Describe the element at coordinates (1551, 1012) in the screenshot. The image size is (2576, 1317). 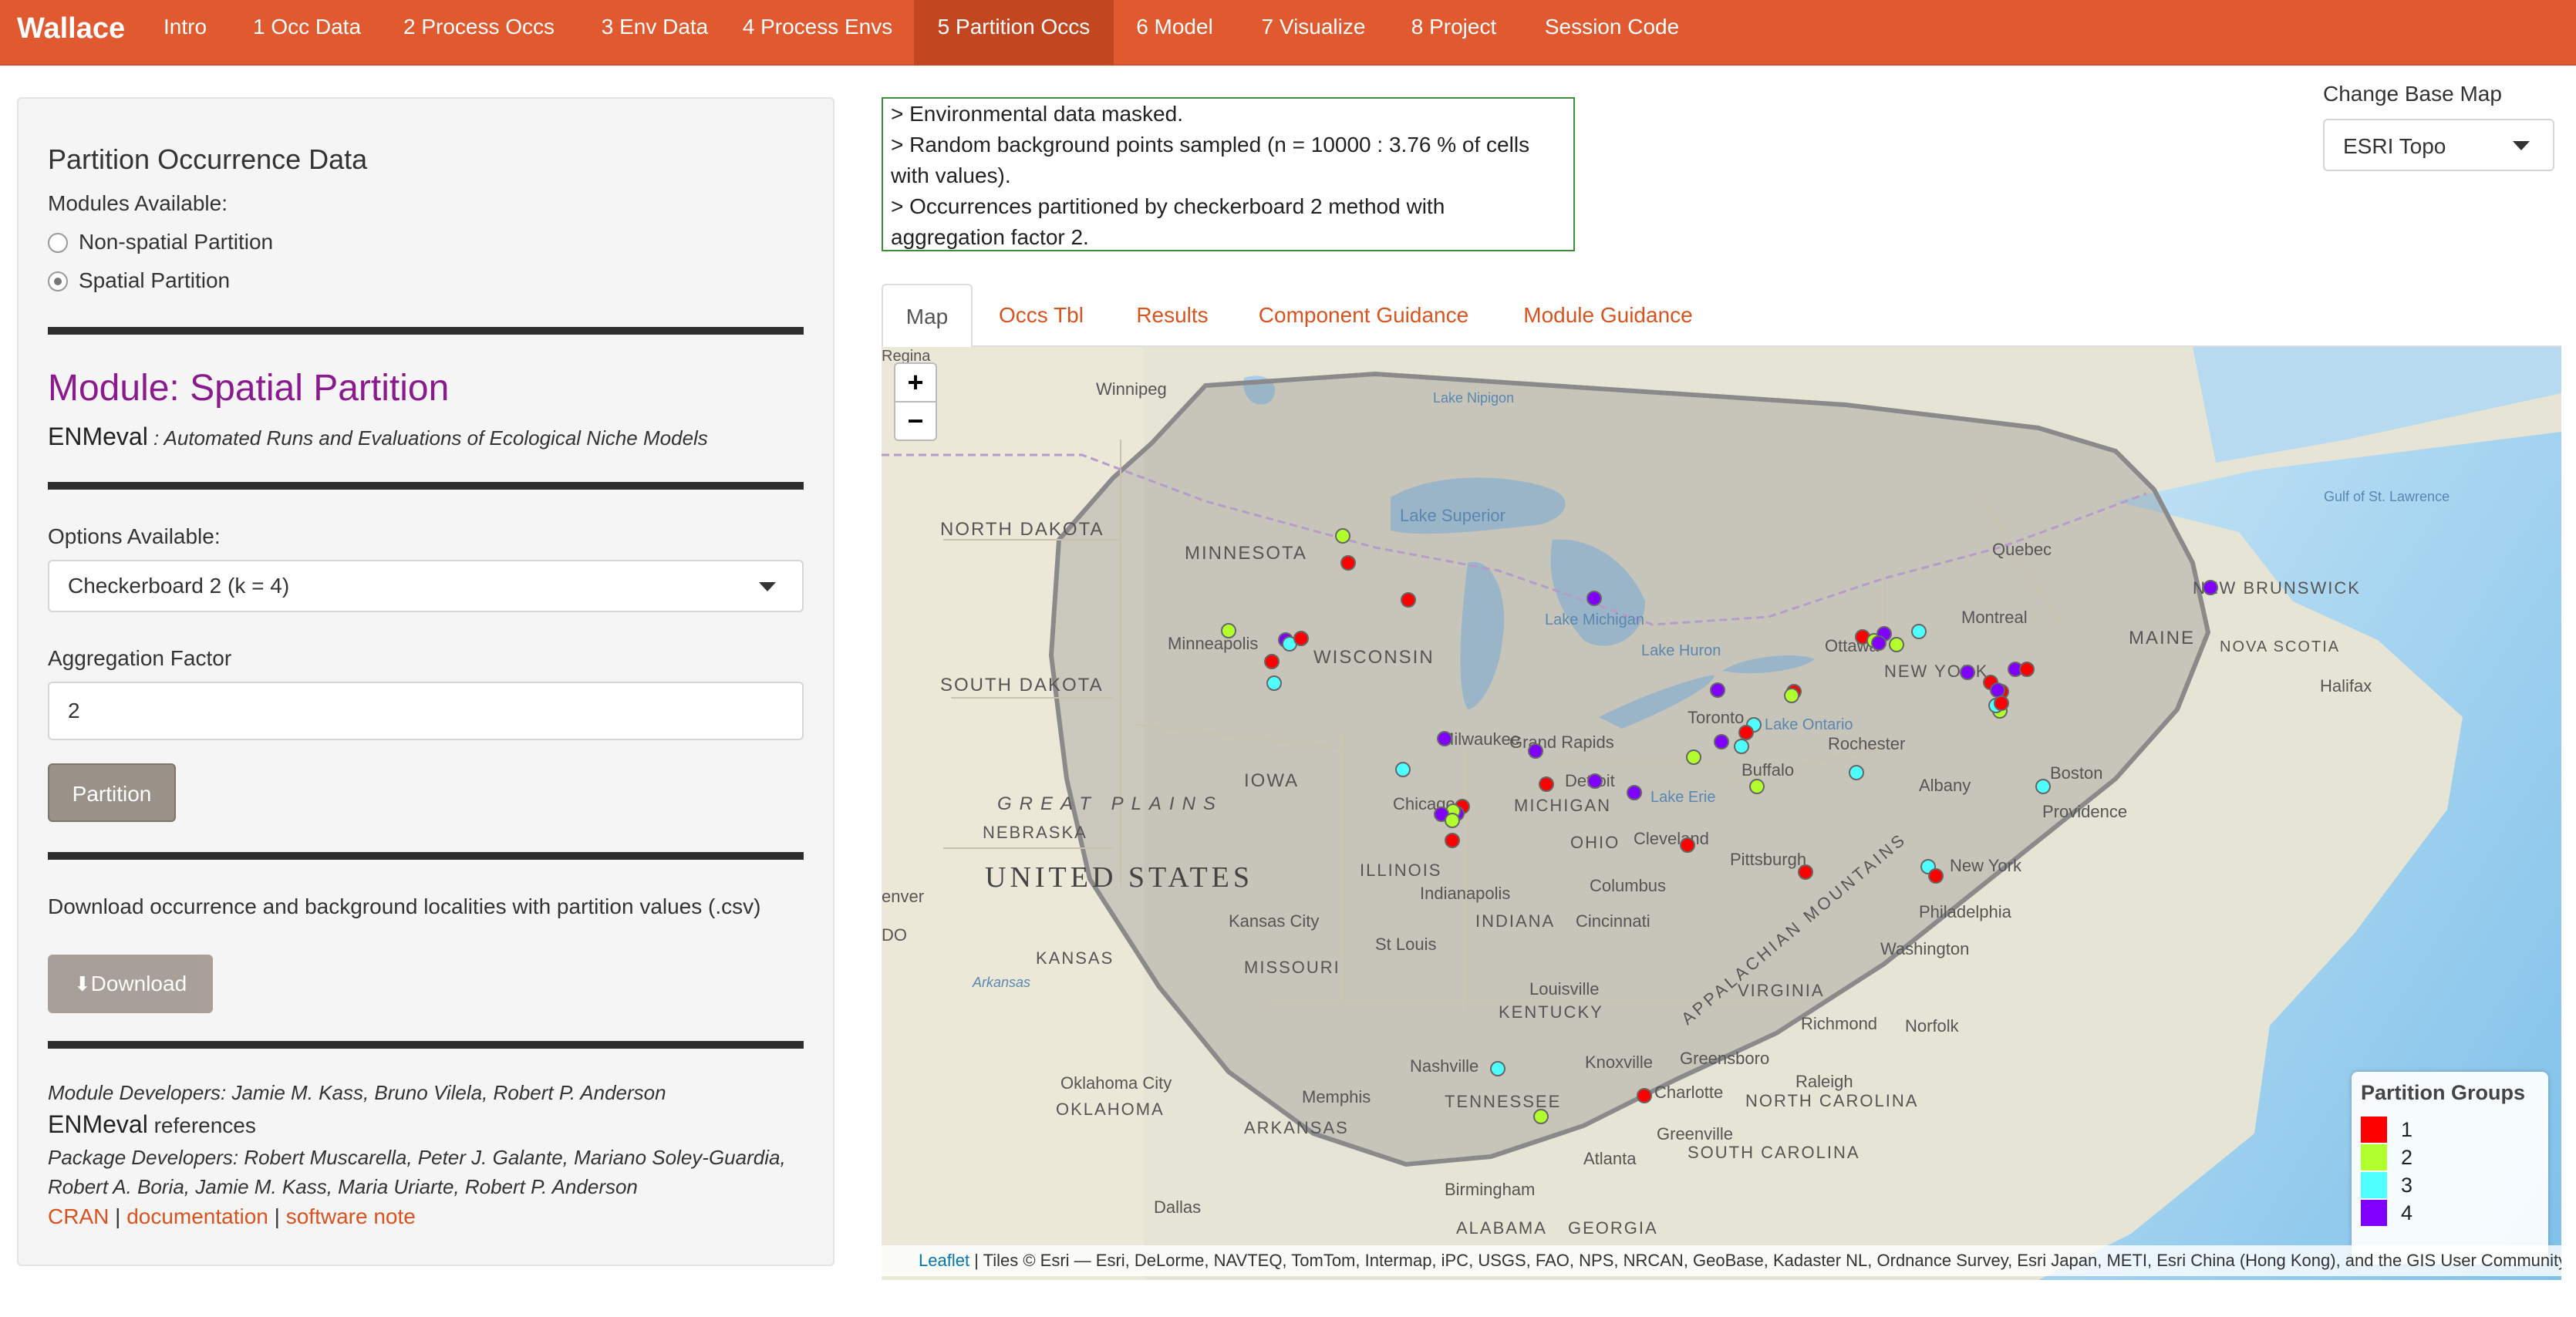
I see `map-label: KENTUCKY` at that location.